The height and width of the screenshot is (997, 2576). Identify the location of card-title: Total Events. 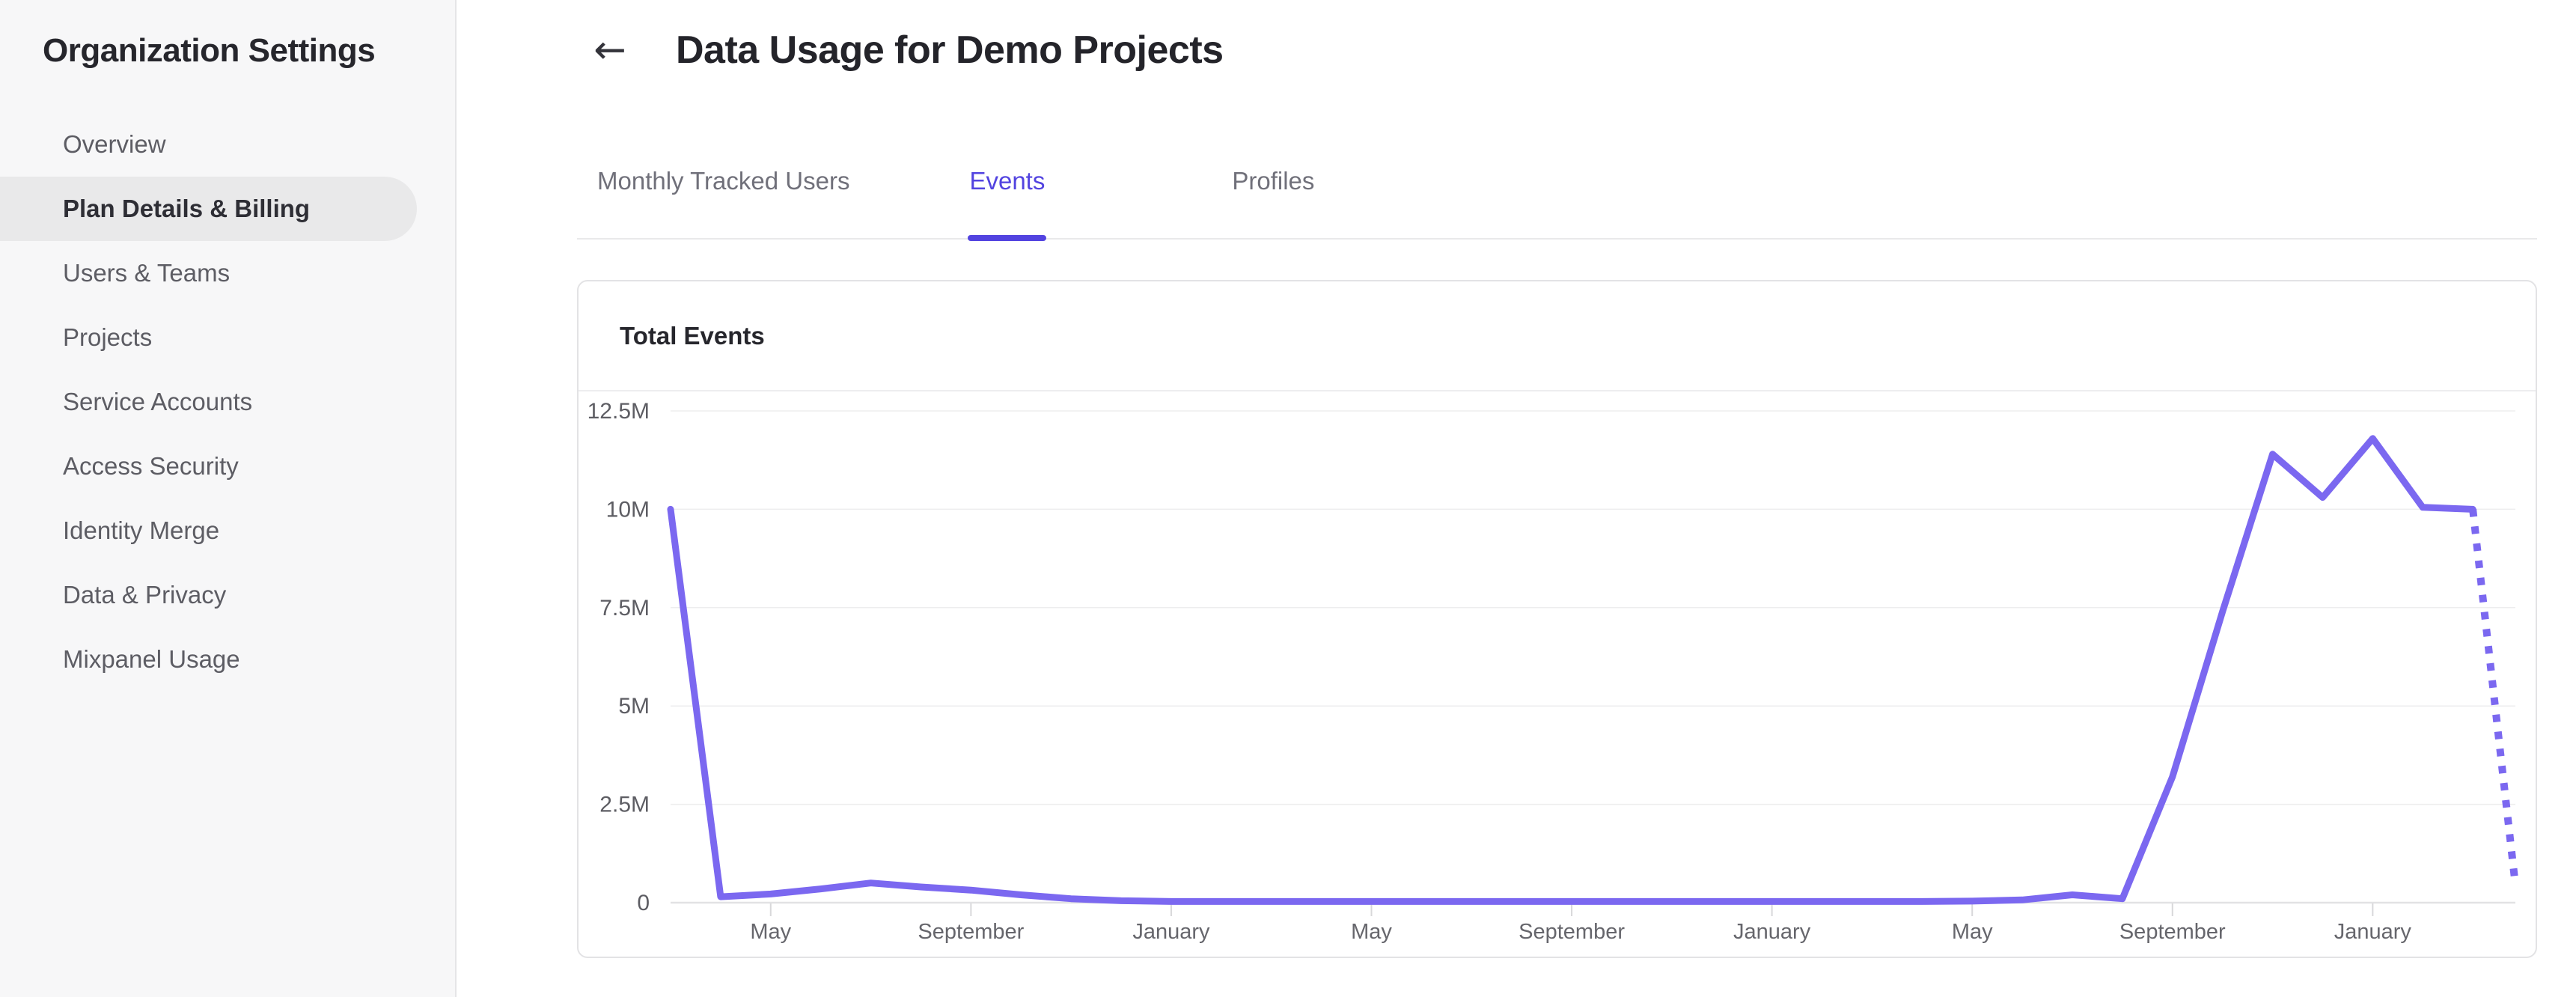
(692, 335).